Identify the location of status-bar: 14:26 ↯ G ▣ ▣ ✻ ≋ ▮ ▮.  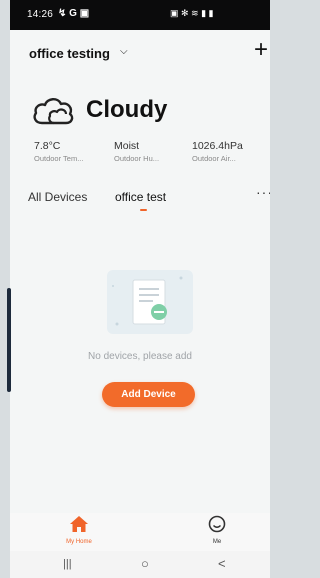
(140, 15).